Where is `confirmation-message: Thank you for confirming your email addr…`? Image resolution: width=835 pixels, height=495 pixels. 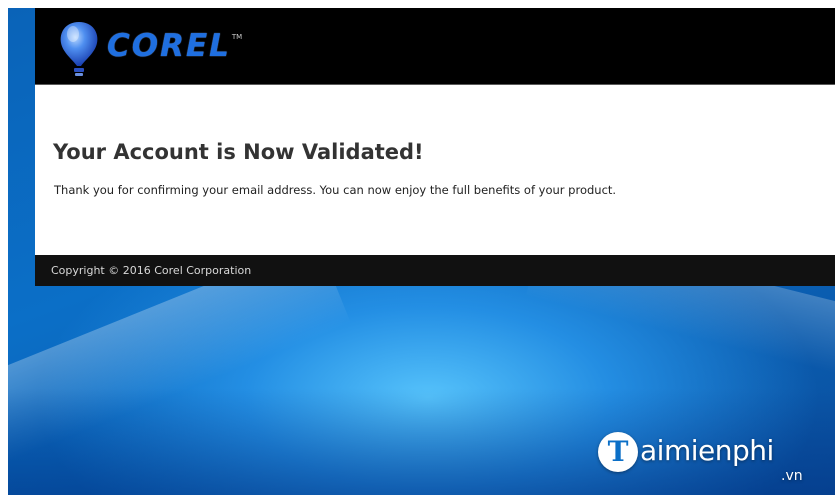
confirmation-message: Thank you for confirming your email addr… is located at coordinates (335, 190).